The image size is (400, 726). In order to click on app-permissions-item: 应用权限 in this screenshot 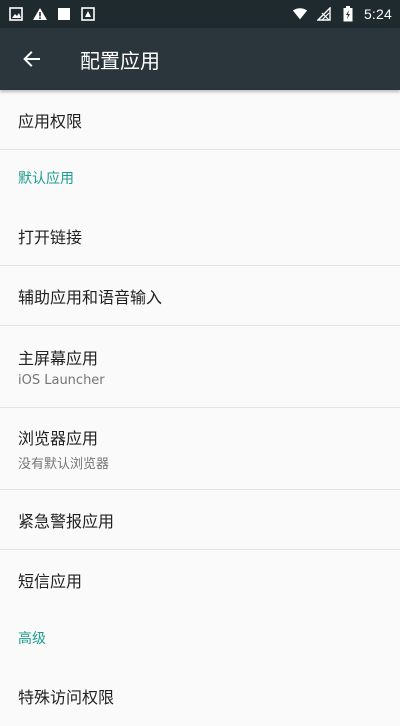, I will do `click(200, 120)`.